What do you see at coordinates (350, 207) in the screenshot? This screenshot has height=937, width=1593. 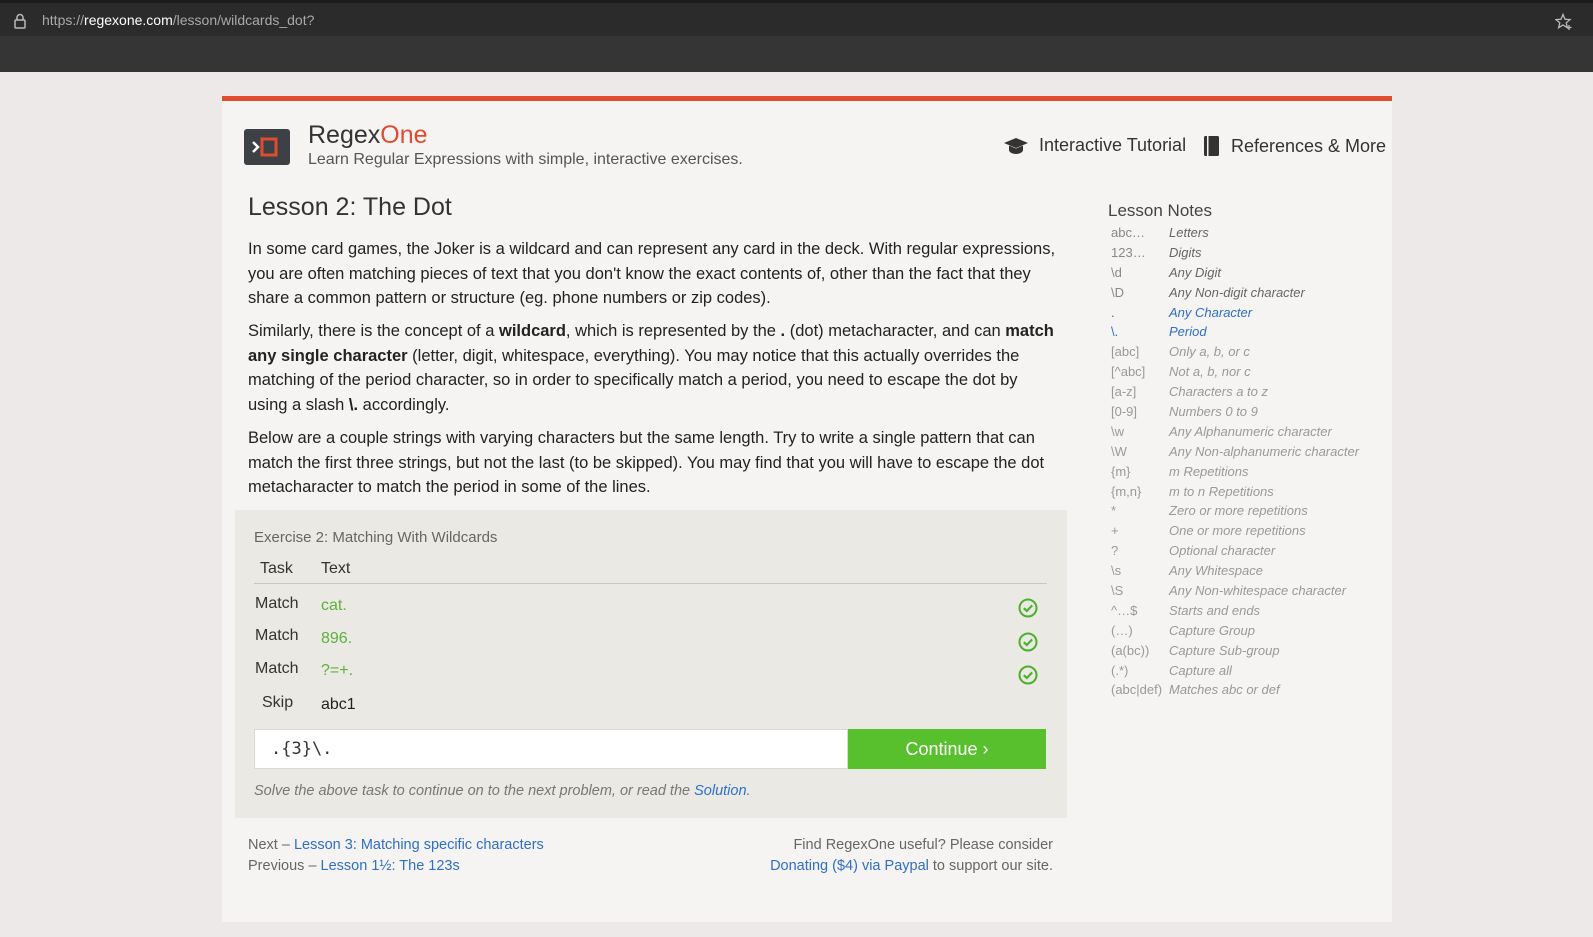 I see `lesson-title: Lesson 2: The Dot` at bounding box center [350, 207].